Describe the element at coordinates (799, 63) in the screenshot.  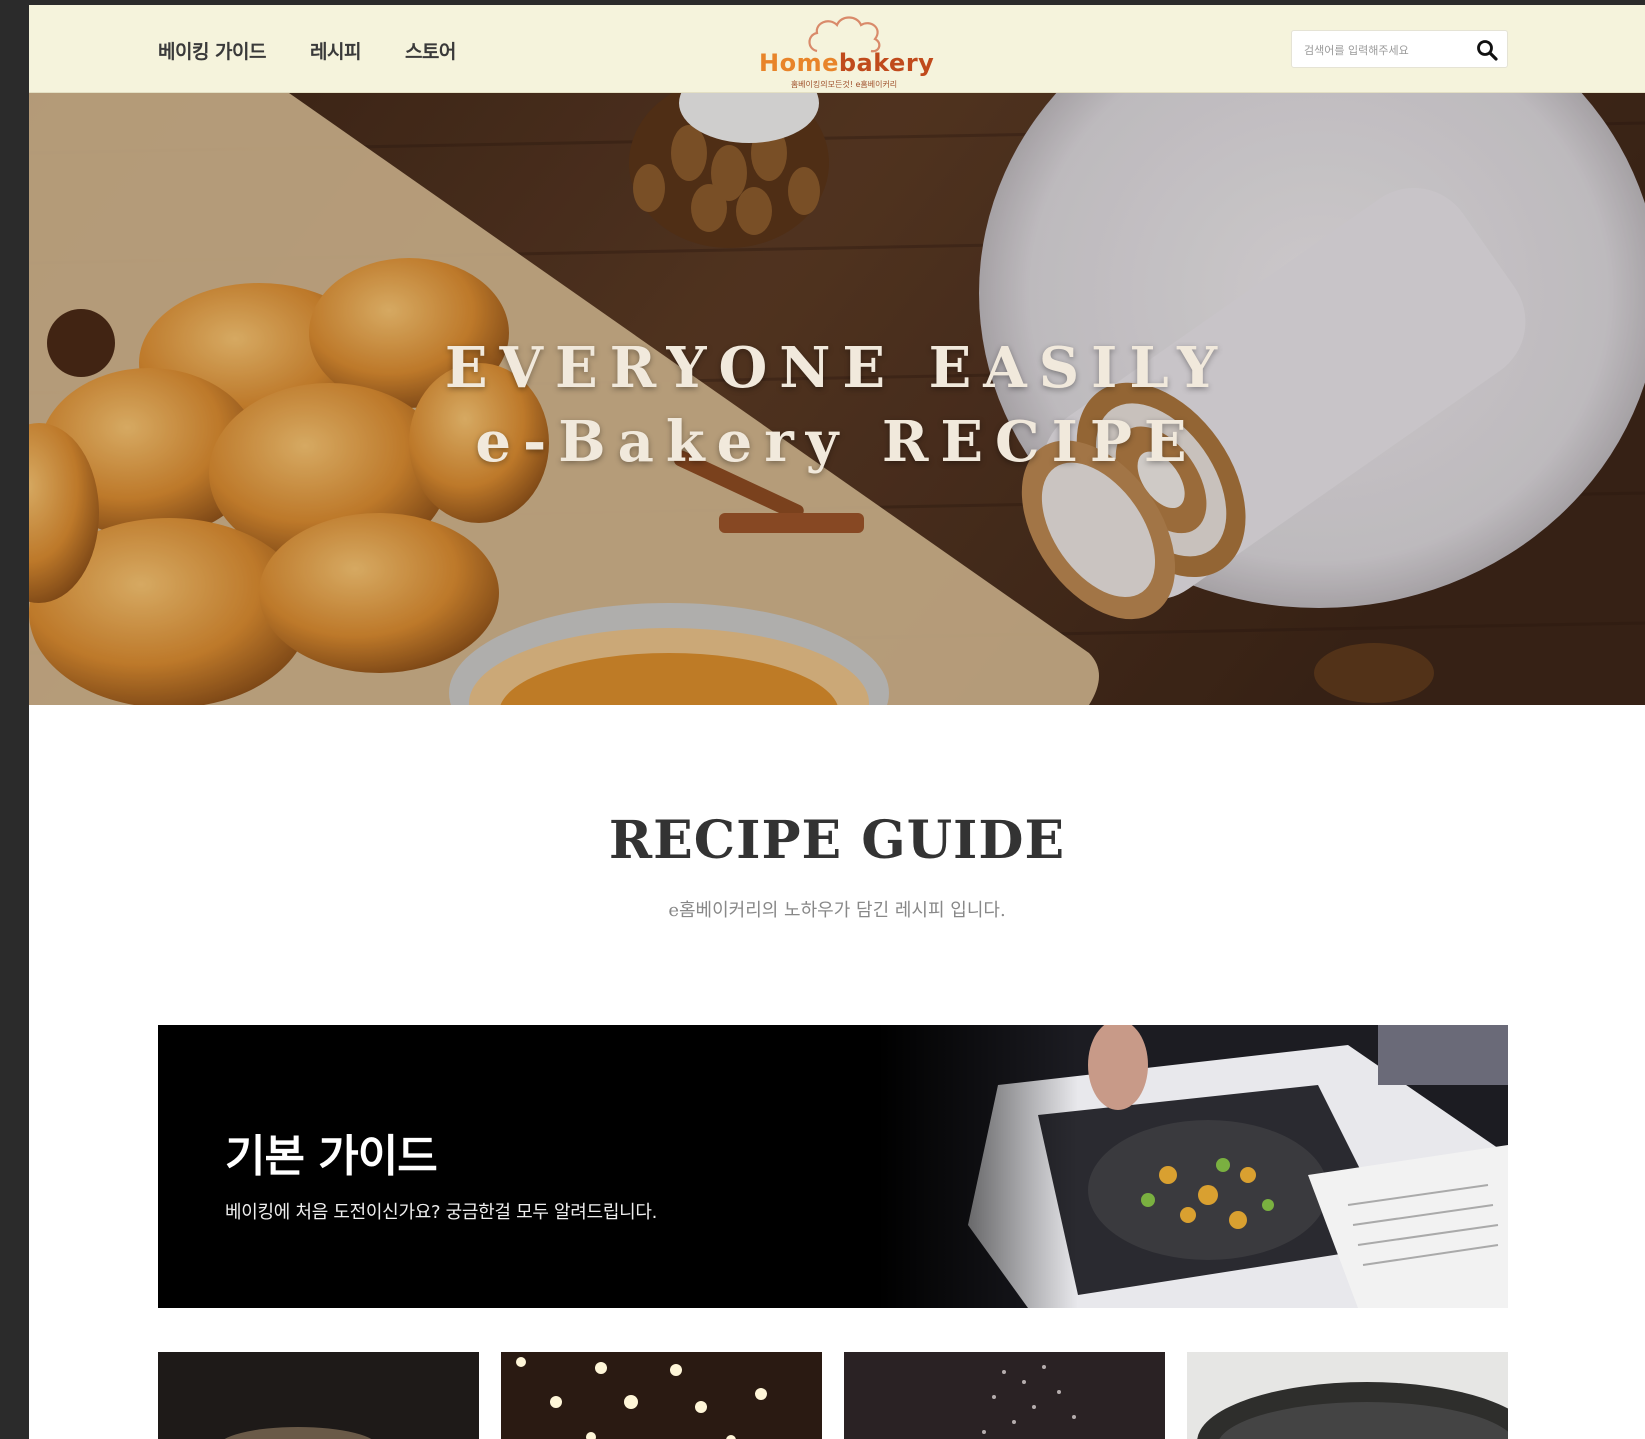
I see `logo-text-home: Home` at that location.